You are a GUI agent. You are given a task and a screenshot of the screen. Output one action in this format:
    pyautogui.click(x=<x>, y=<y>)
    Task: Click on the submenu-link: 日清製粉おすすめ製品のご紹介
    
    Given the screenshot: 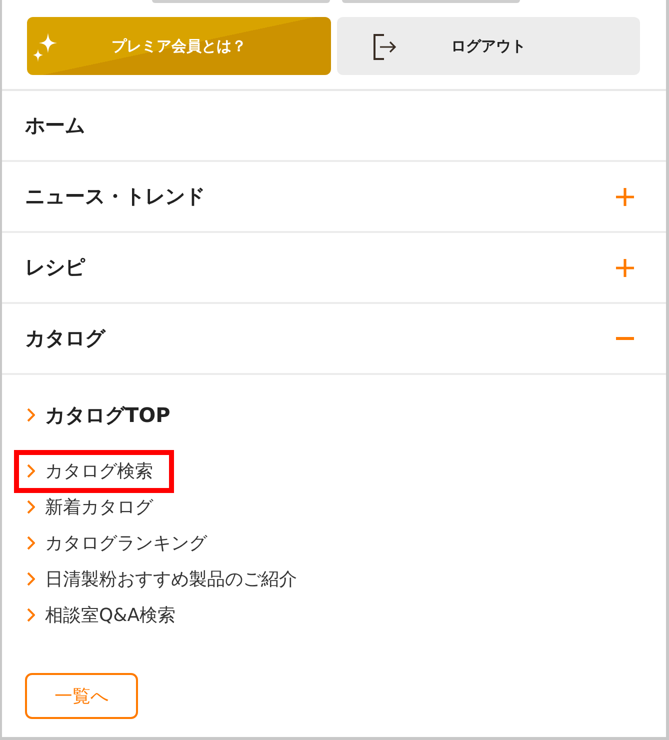 What is the action you would take?
    pyautogui.click(x=162, y=579)
    